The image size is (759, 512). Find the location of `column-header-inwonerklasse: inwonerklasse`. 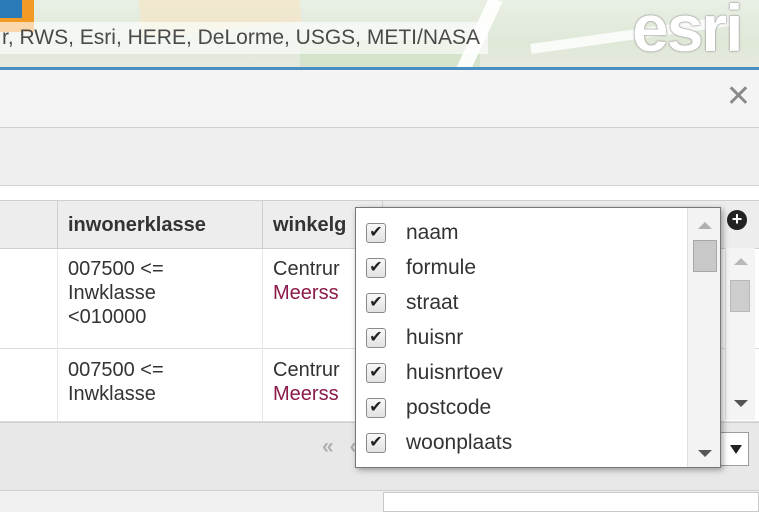

column-header-inwonerklasse: inwonerklasse is located at coordinates (160, 225).